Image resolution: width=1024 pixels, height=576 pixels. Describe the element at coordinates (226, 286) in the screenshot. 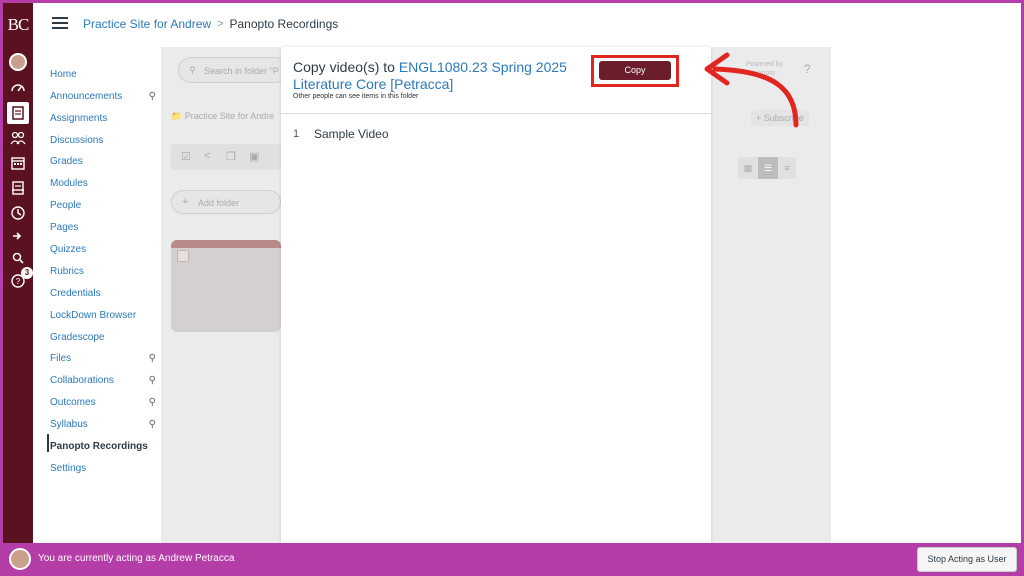

I see `video-thumbnail` at that location.